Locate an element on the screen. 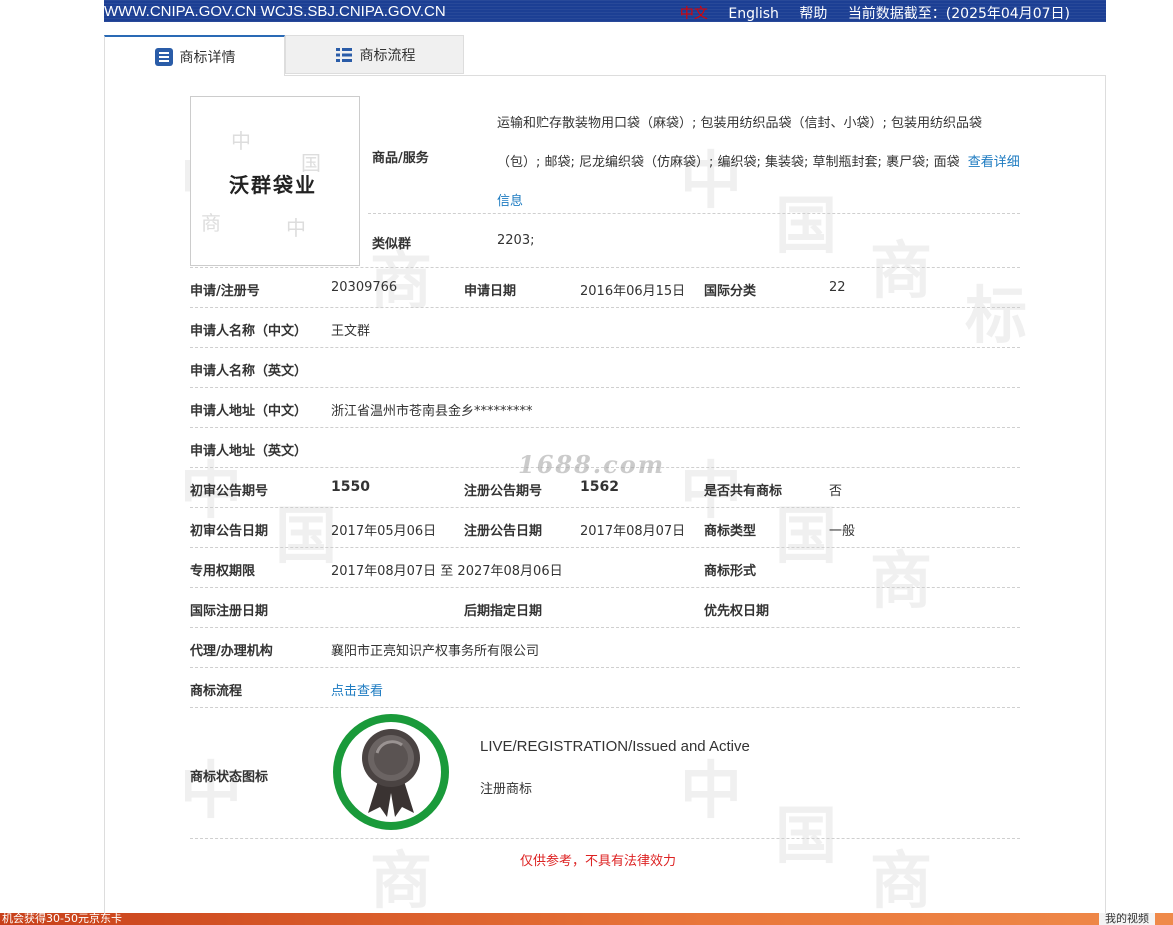 The image size is (1173, 925). trademark-text: 沃群袋业 is located at coordinates (273, 185).